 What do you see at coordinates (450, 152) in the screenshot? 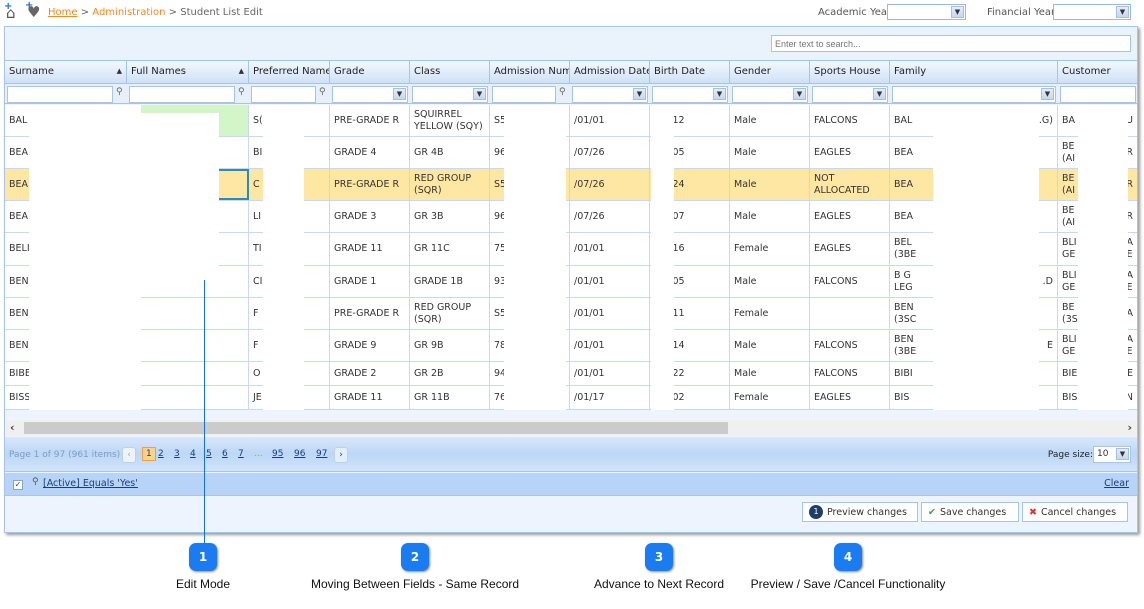
I see `cell-class: GR 4B` at bounding box center [450, 152].